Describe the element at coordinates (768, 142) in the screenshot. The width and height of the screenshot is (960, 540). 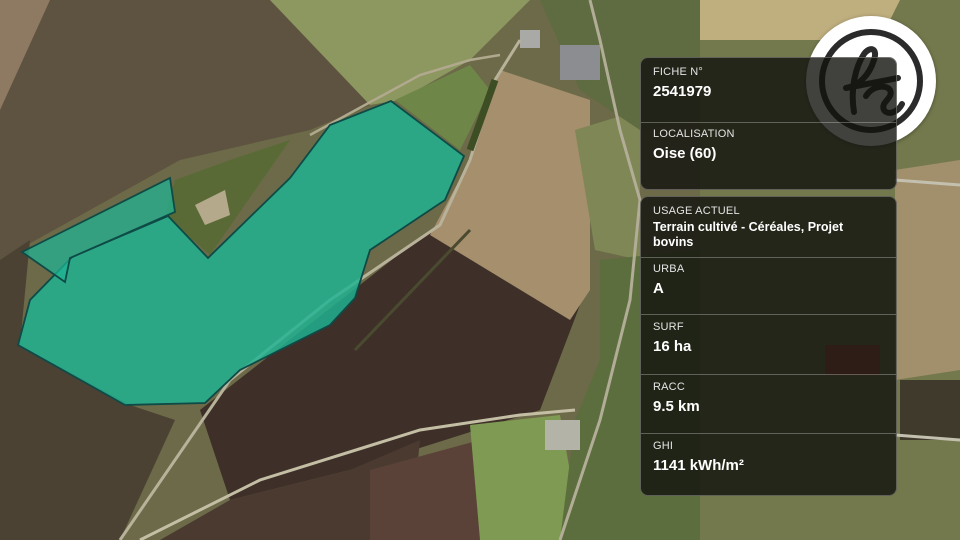
I see `localisation-field: LOCALISATION Oise (60)` at that location.